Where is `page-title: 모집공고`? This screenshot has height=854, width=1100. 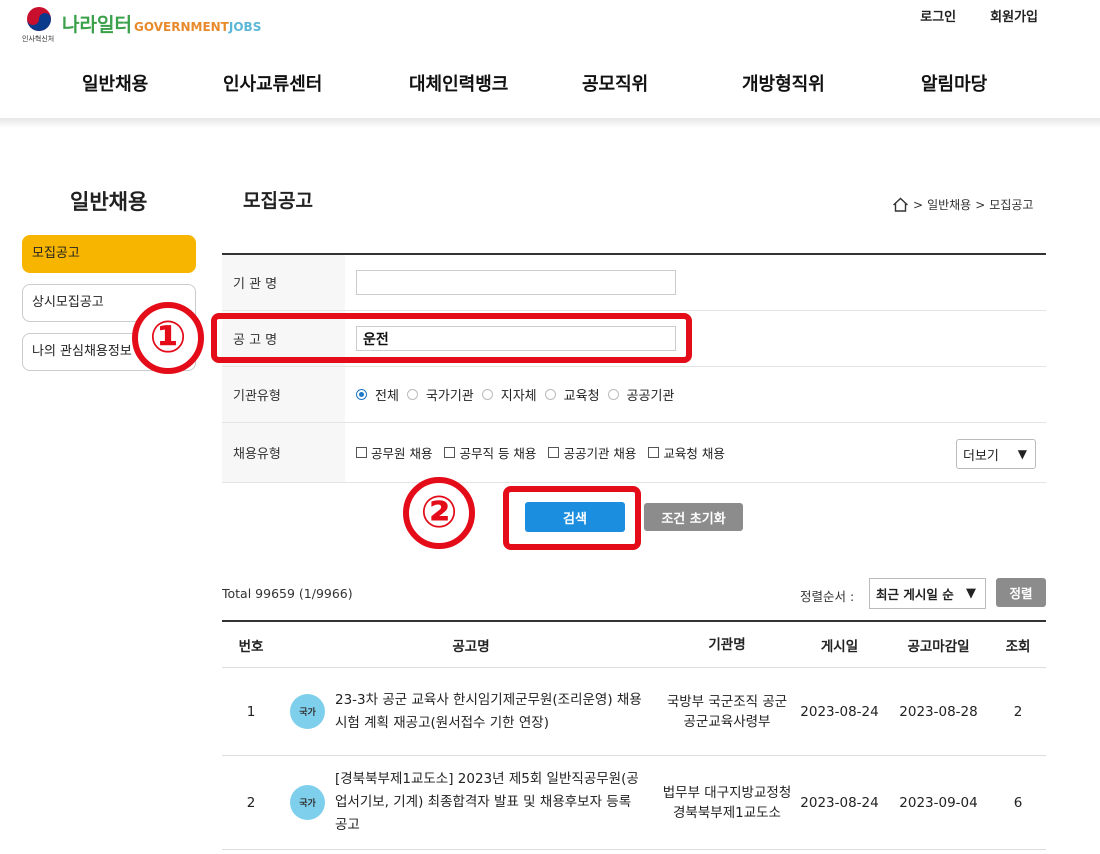 page-title: 모집공고 is located at coordinates (278, 201).